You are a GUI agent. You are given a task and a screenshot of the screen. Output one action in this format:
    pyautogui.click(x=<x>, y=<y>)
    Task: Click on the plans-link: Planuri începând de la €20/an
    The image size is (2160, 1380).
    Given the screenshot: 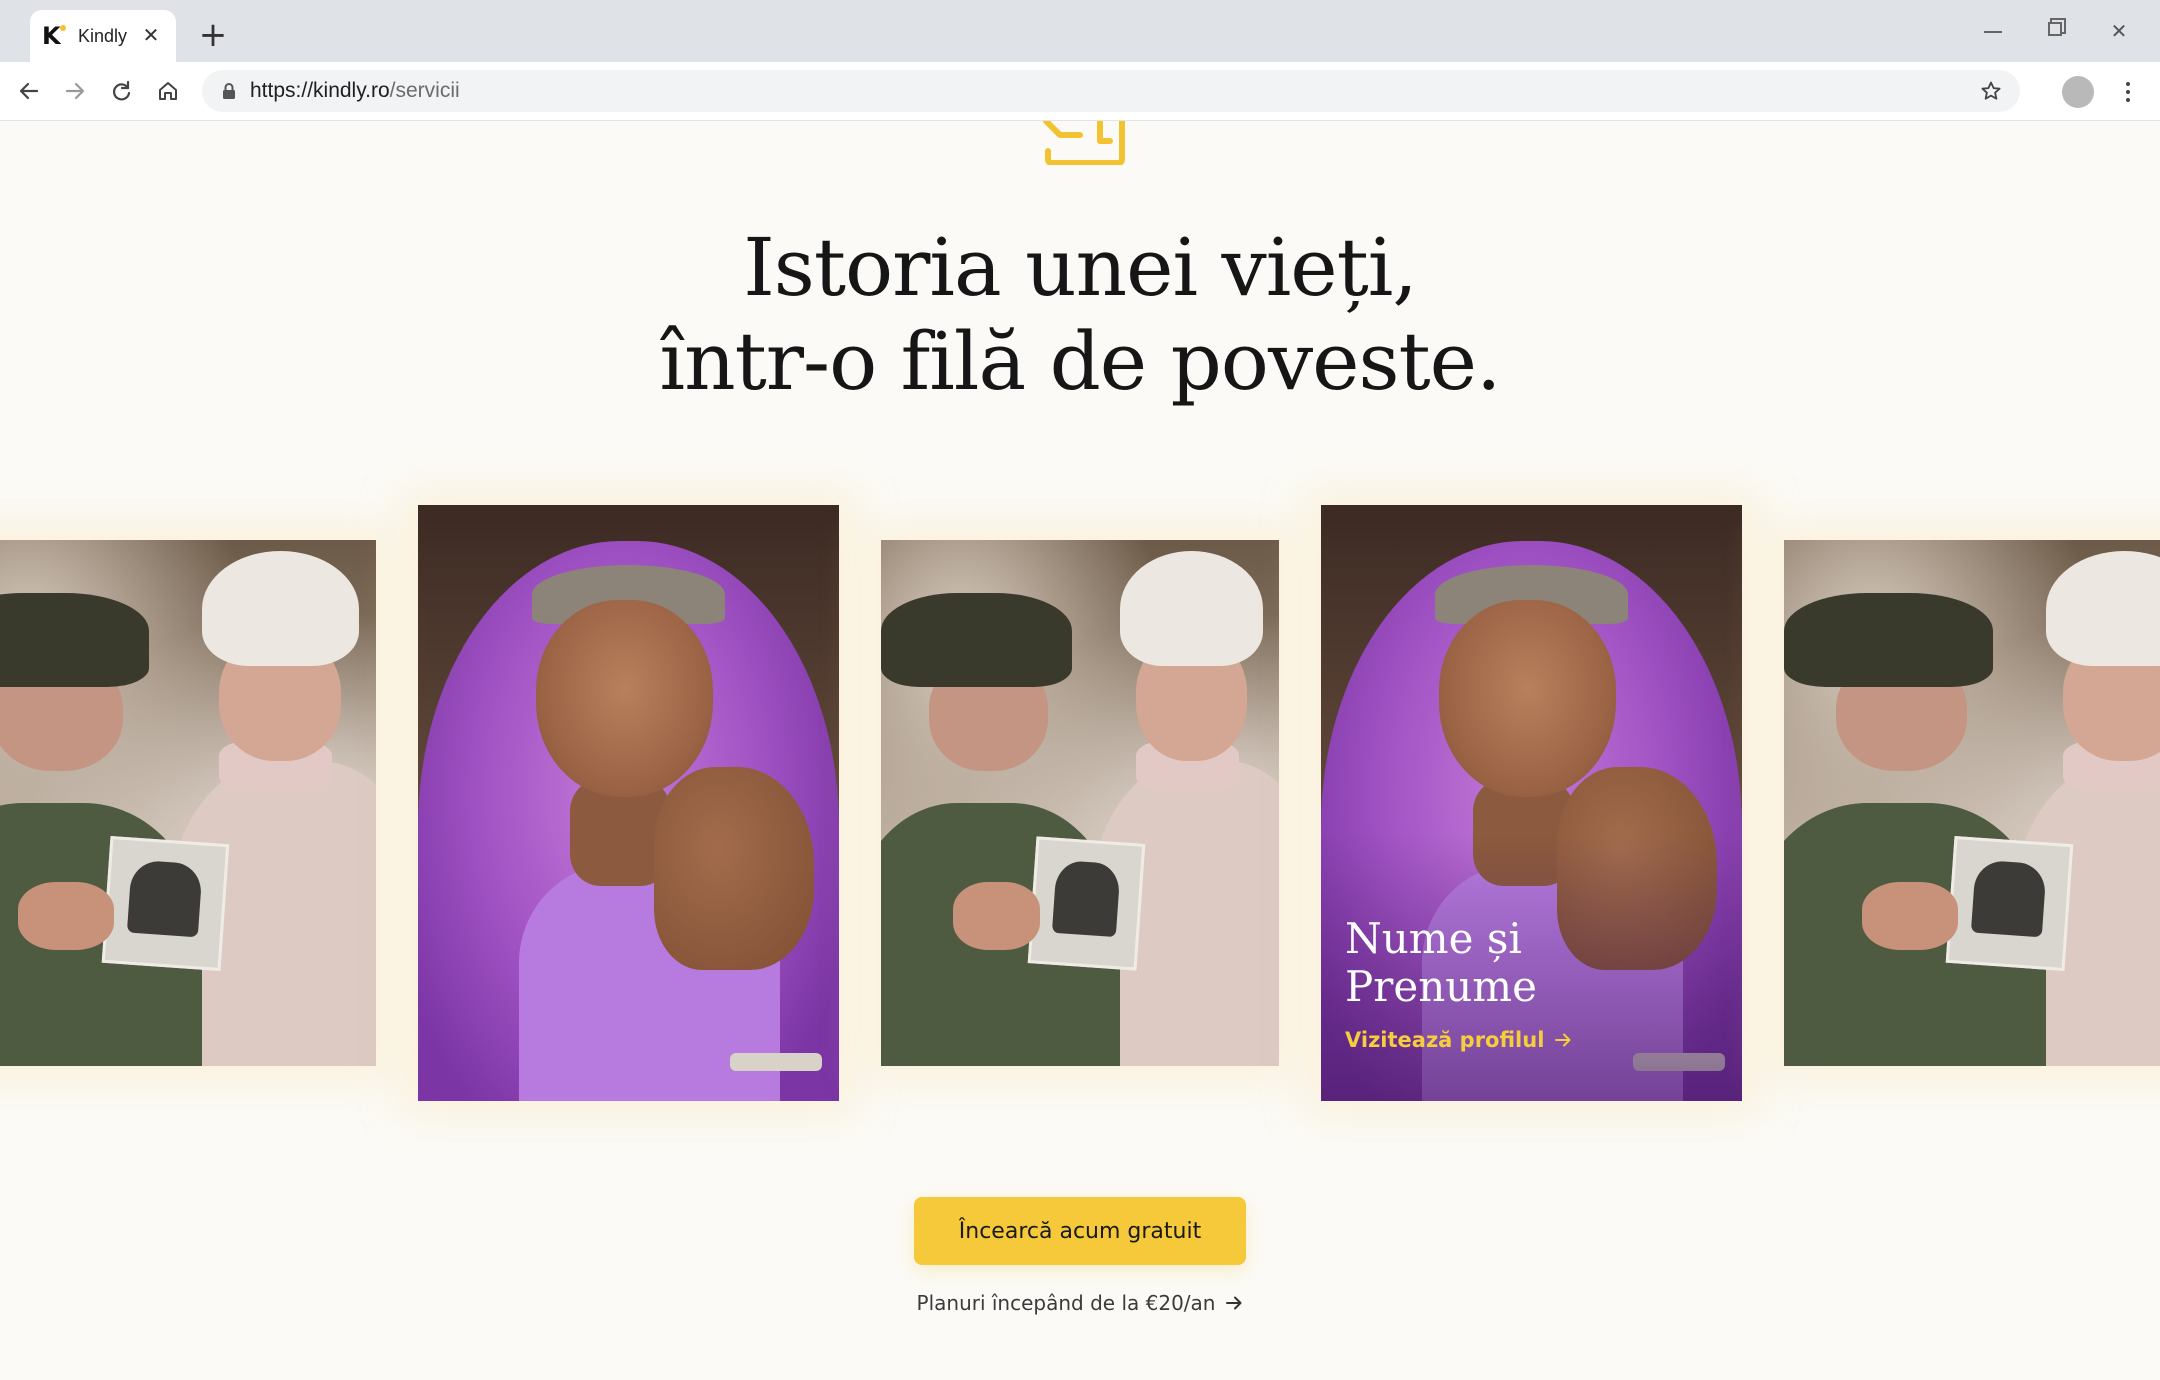 What is the action you would take?
    pyautogui.click(x=1080, y=1303)
    